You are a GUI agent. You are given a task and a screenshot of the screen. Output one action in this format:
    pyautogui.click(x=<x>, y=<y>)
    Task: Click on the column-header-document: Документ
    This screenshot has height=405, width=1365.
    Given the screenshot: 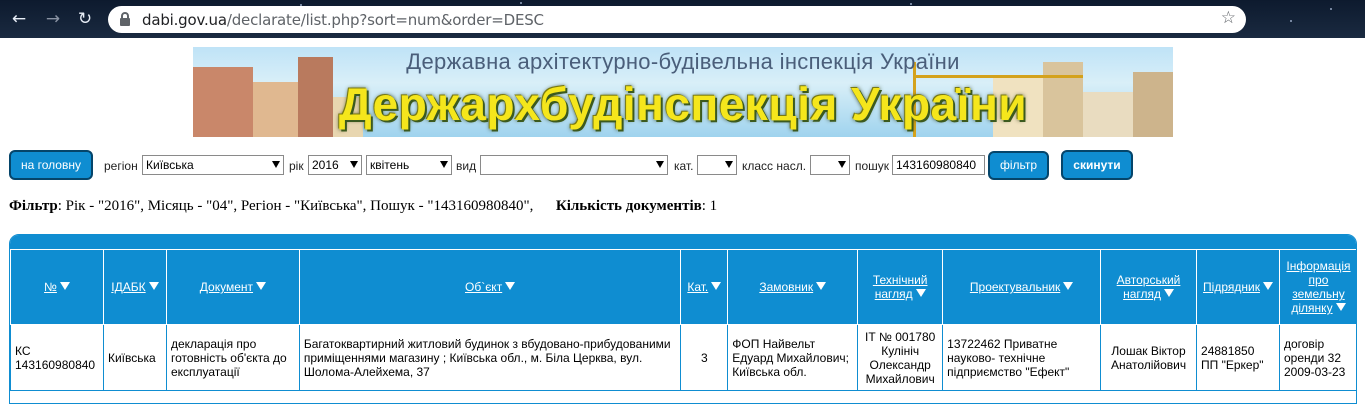 What is the action you would take?
    pyautogui.click(x=232, y=287)
    